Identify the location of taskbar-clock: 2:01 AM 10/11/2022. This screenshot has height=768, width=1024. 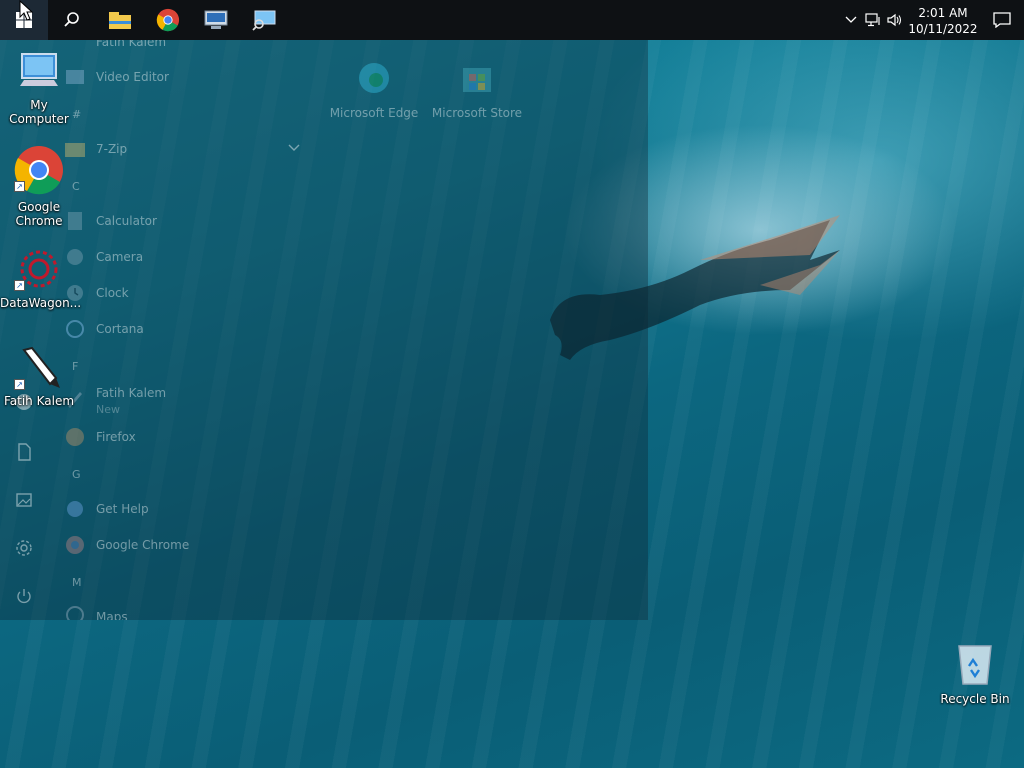
(943, 20).